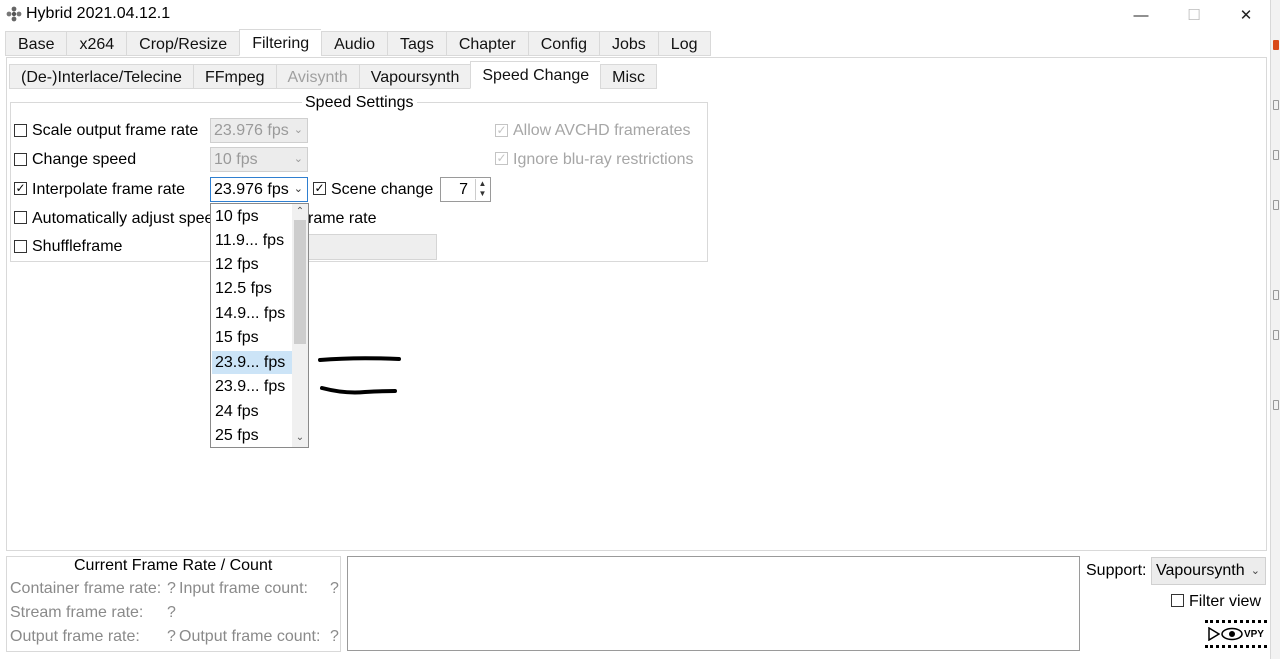  What do you see at coordinates (1275, 329) in the screenshot?
I see `background-window-edge` at bounding box center [1275, 329].